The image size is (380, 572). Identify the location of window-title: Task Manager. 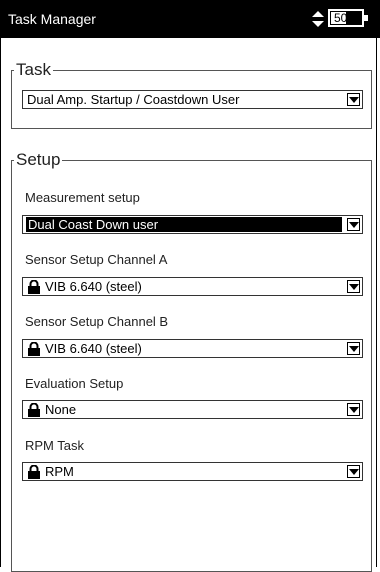
(52, 19).